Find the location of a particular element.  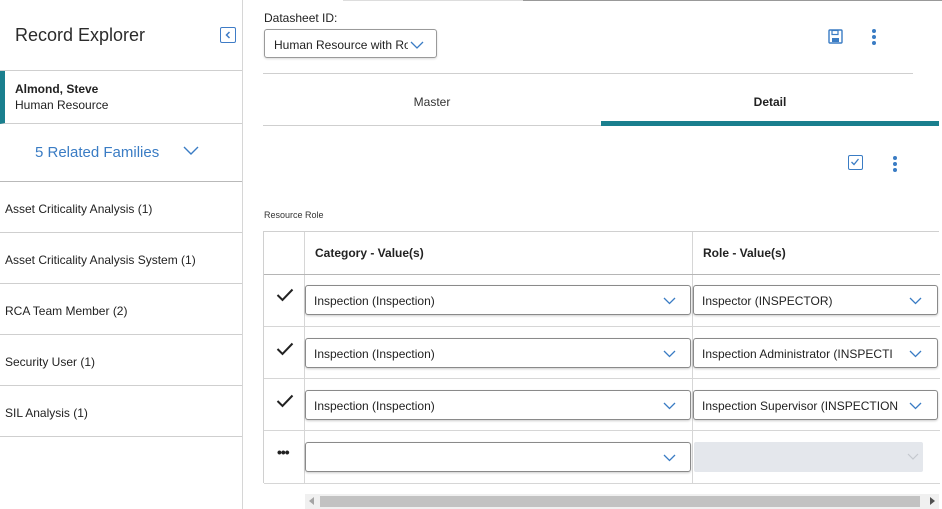

collapse-panel-button is located at coordinates (228, 35).